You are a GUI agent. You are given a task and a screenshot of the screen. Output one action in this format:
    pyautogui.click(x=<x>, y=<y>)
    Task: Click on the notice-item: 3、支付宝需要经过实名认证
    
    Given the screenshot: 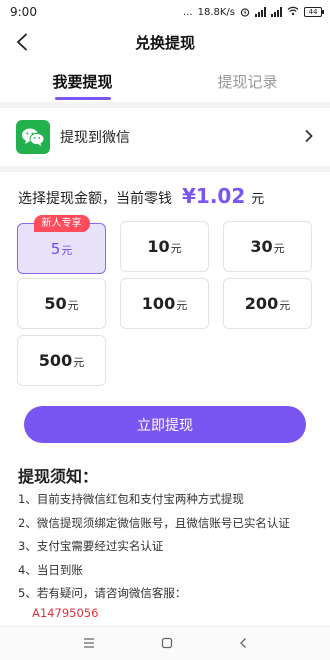 What is the action you would take?
    pyautogui.click(x=91, y=546)
    